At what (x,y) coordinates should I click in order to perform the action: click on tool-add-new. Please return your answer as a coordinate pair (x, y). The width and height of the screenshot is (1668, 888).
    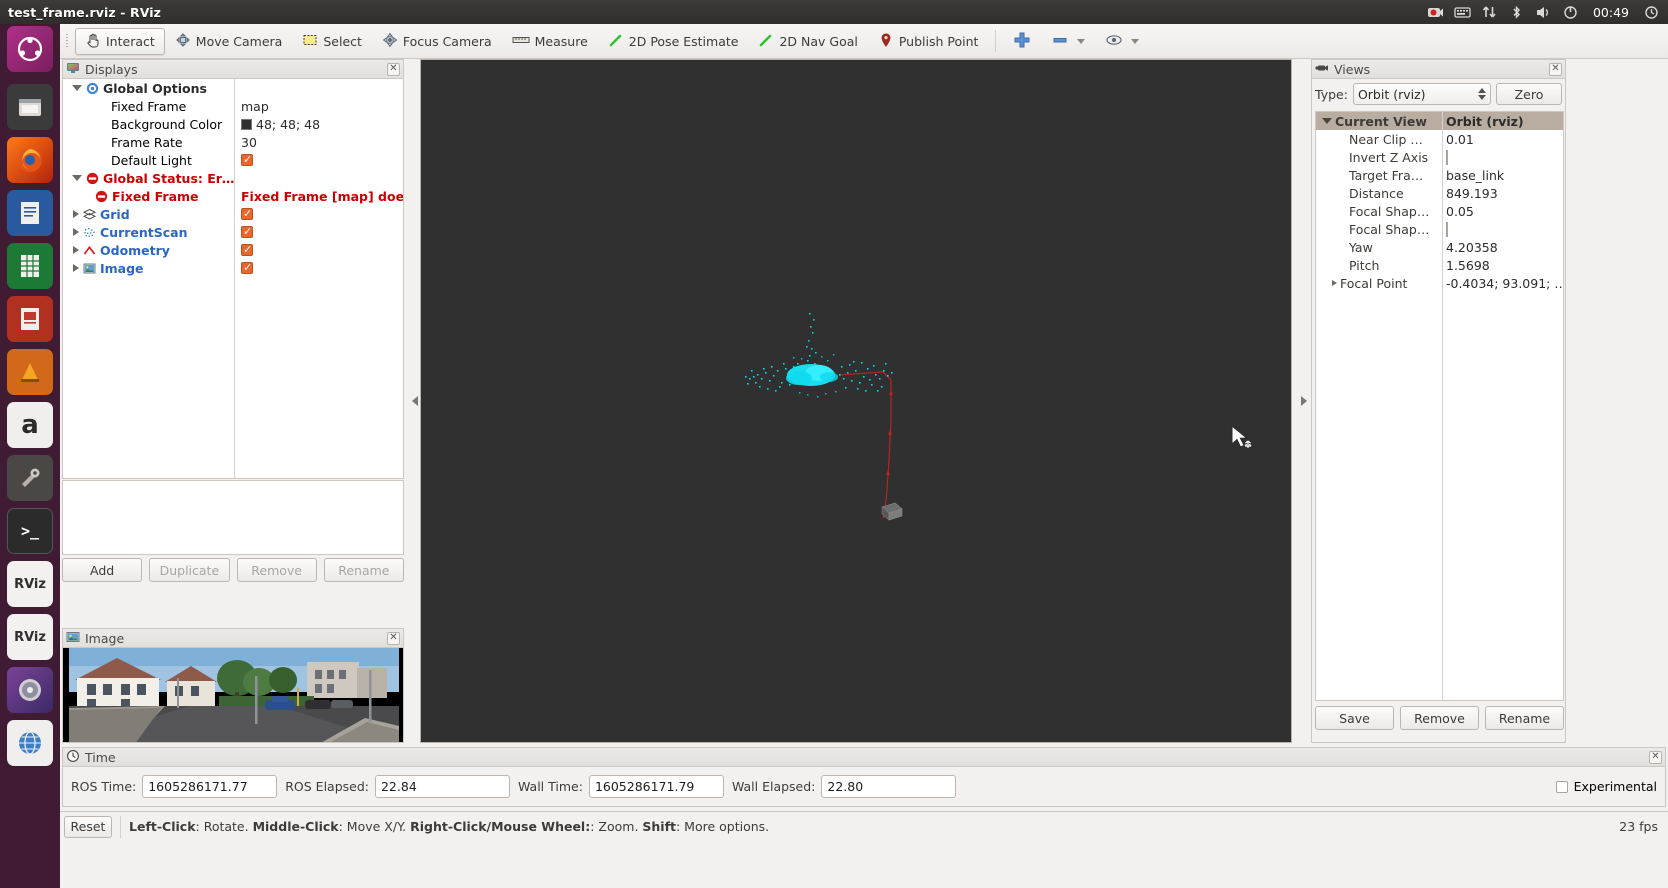
    Looking at the image, I should click on (1022, 41).